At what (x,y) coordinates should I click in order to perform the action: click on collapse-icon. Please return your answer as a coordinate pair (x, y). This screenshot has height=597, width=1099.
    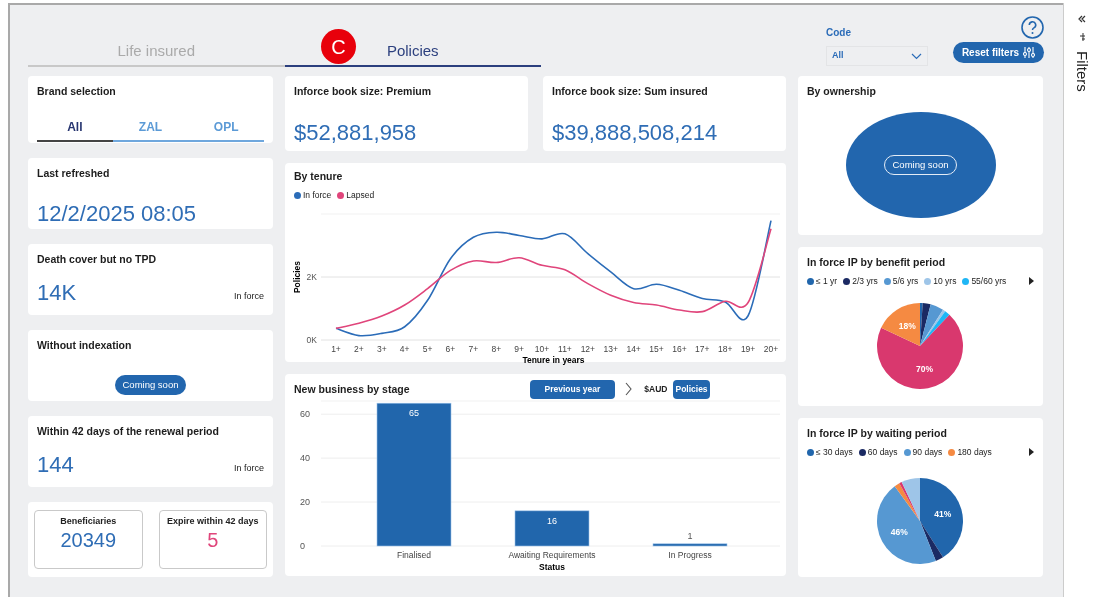
    Looking at the image, I should click on (1081, 19).